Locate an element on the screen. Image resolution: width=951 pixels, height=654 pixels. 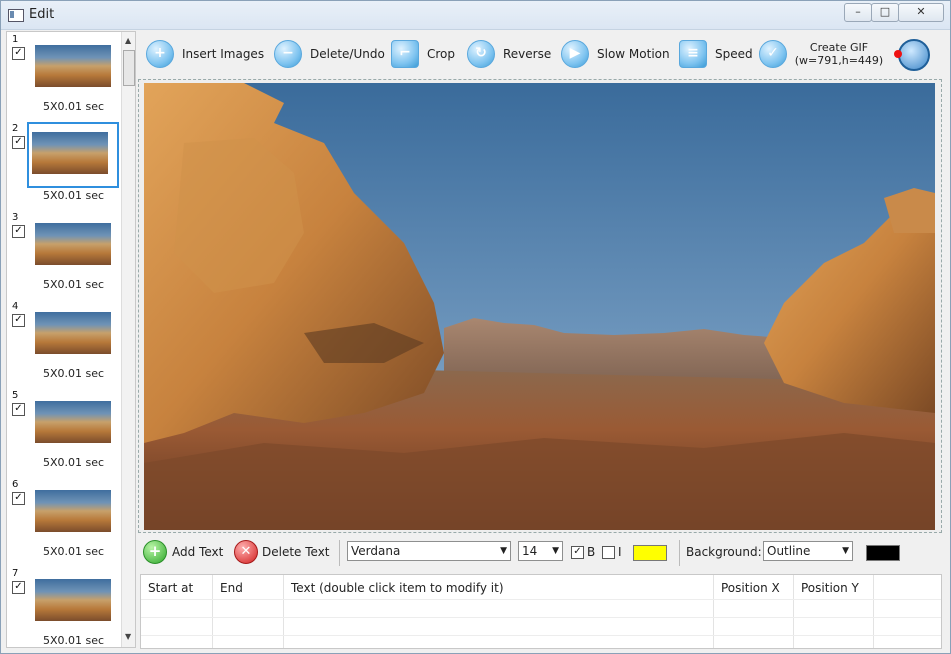
record-icon is located at coordinates (914, 55).